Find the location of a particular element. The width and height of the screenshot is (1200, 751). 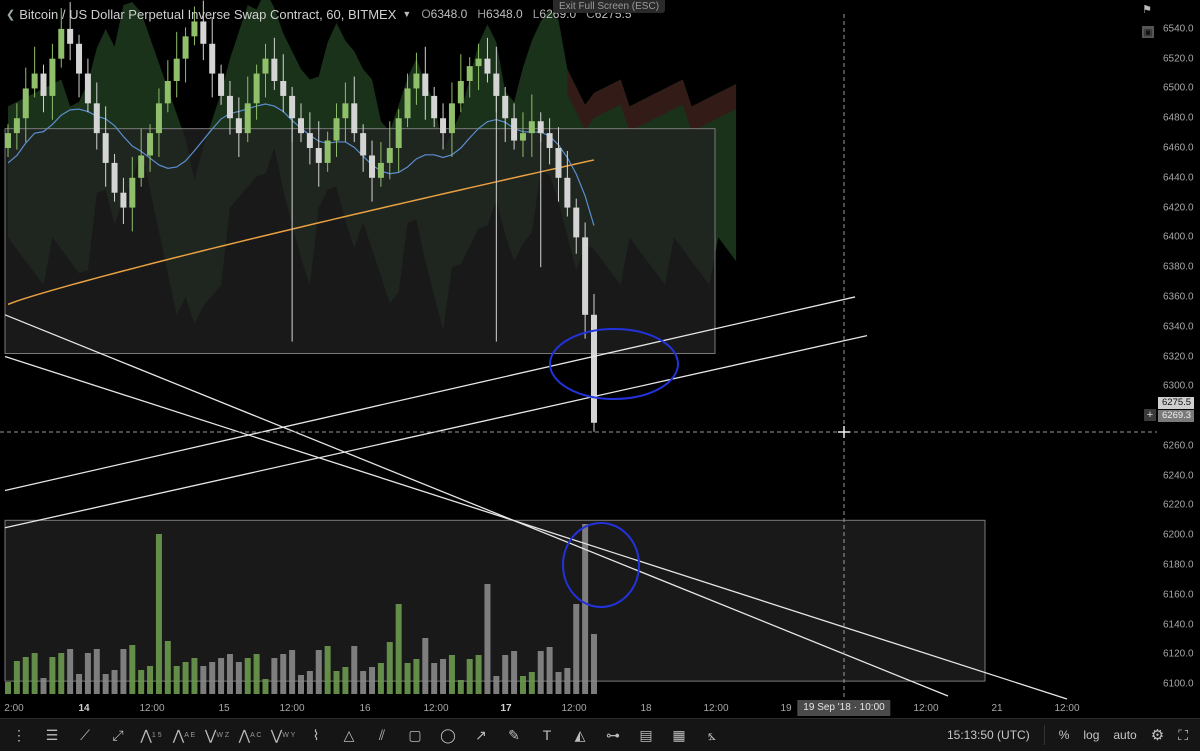

channel-icon: ⫽ is located at coordinates (382, 735).